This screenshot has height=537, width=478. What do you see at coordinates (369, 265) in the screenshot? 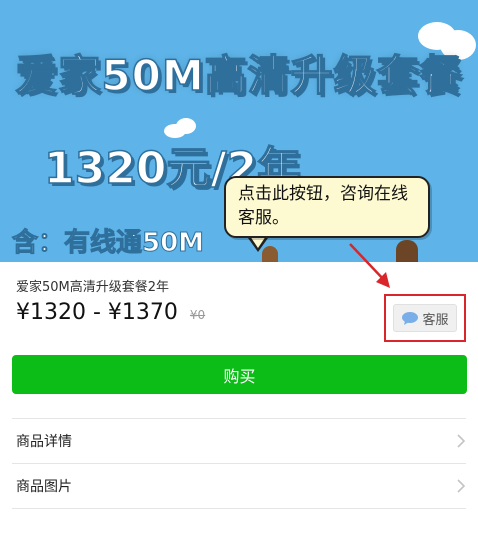
I see `red-arrow-icon` at bounding box center [369, 265].